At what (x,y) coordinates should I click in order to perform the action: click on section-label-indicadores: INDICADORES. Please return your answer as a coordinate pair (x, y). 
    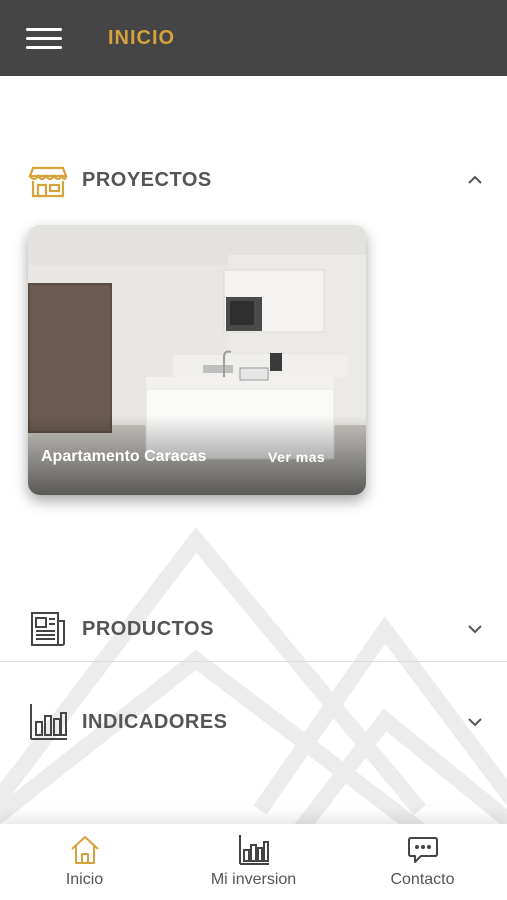
    Looking at the image, I should click on (155, 722).